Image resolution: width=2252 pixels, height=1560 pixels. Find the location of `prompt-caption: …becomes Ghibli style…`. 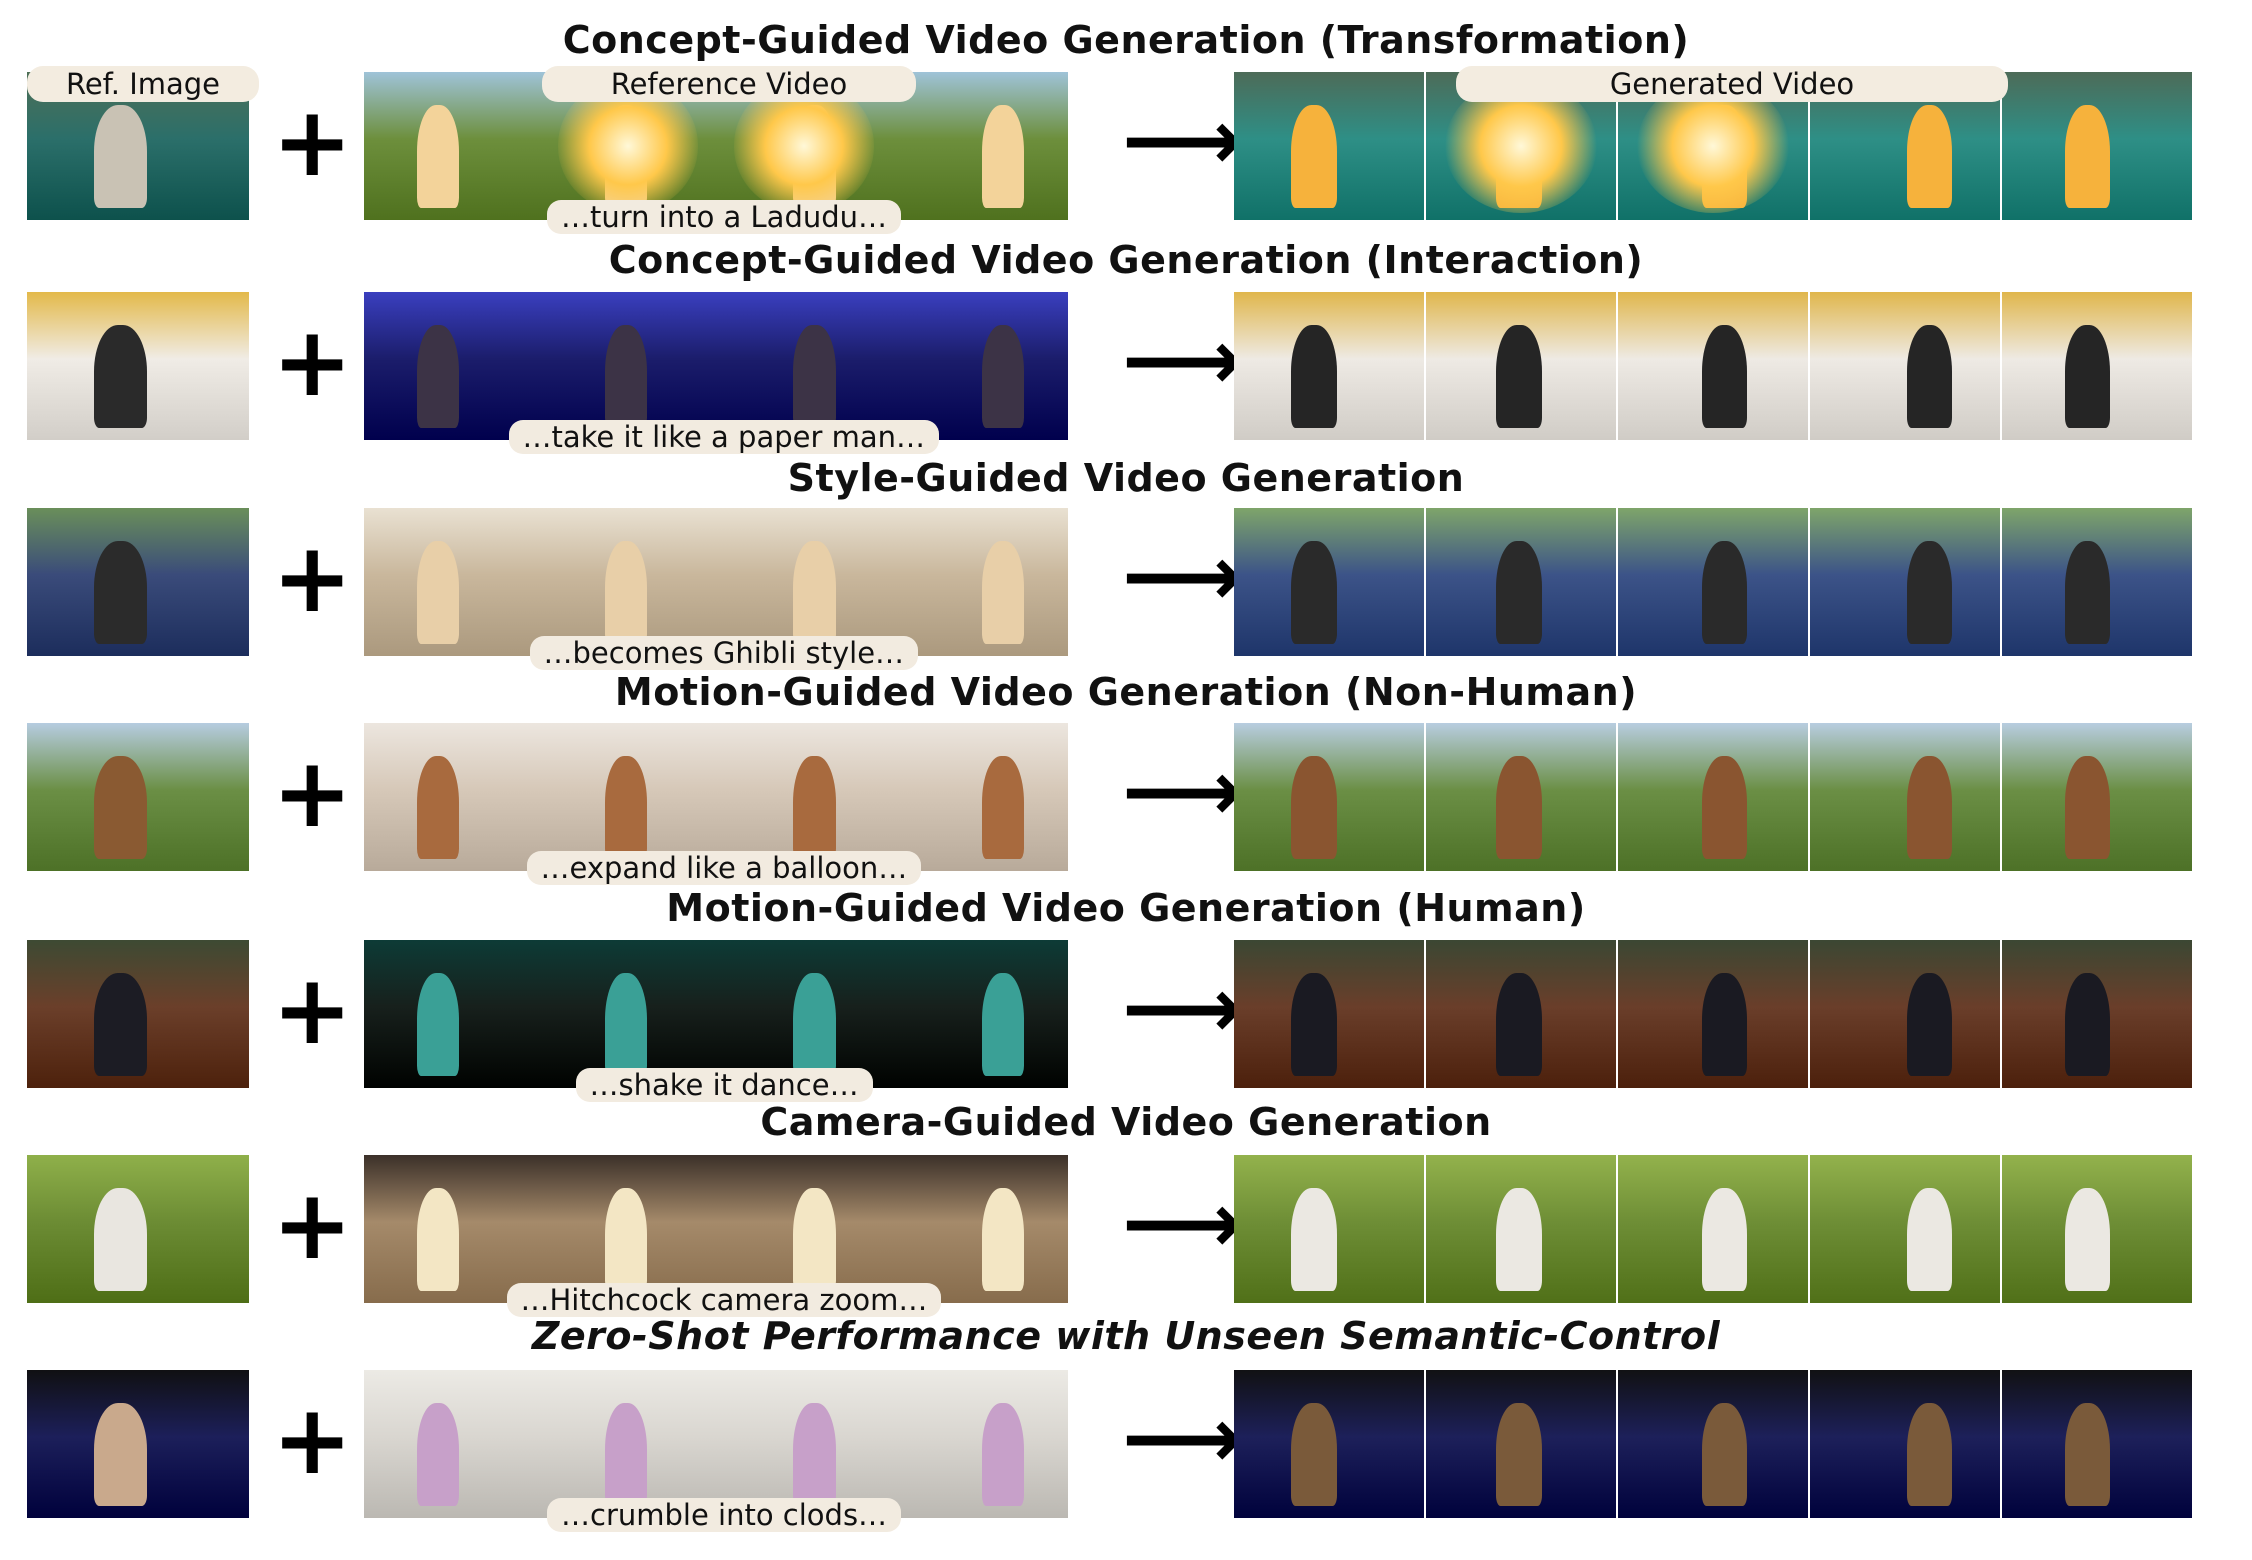

prompt-caption: …becomes Ghibli style… is located at coordinates (724, 653).